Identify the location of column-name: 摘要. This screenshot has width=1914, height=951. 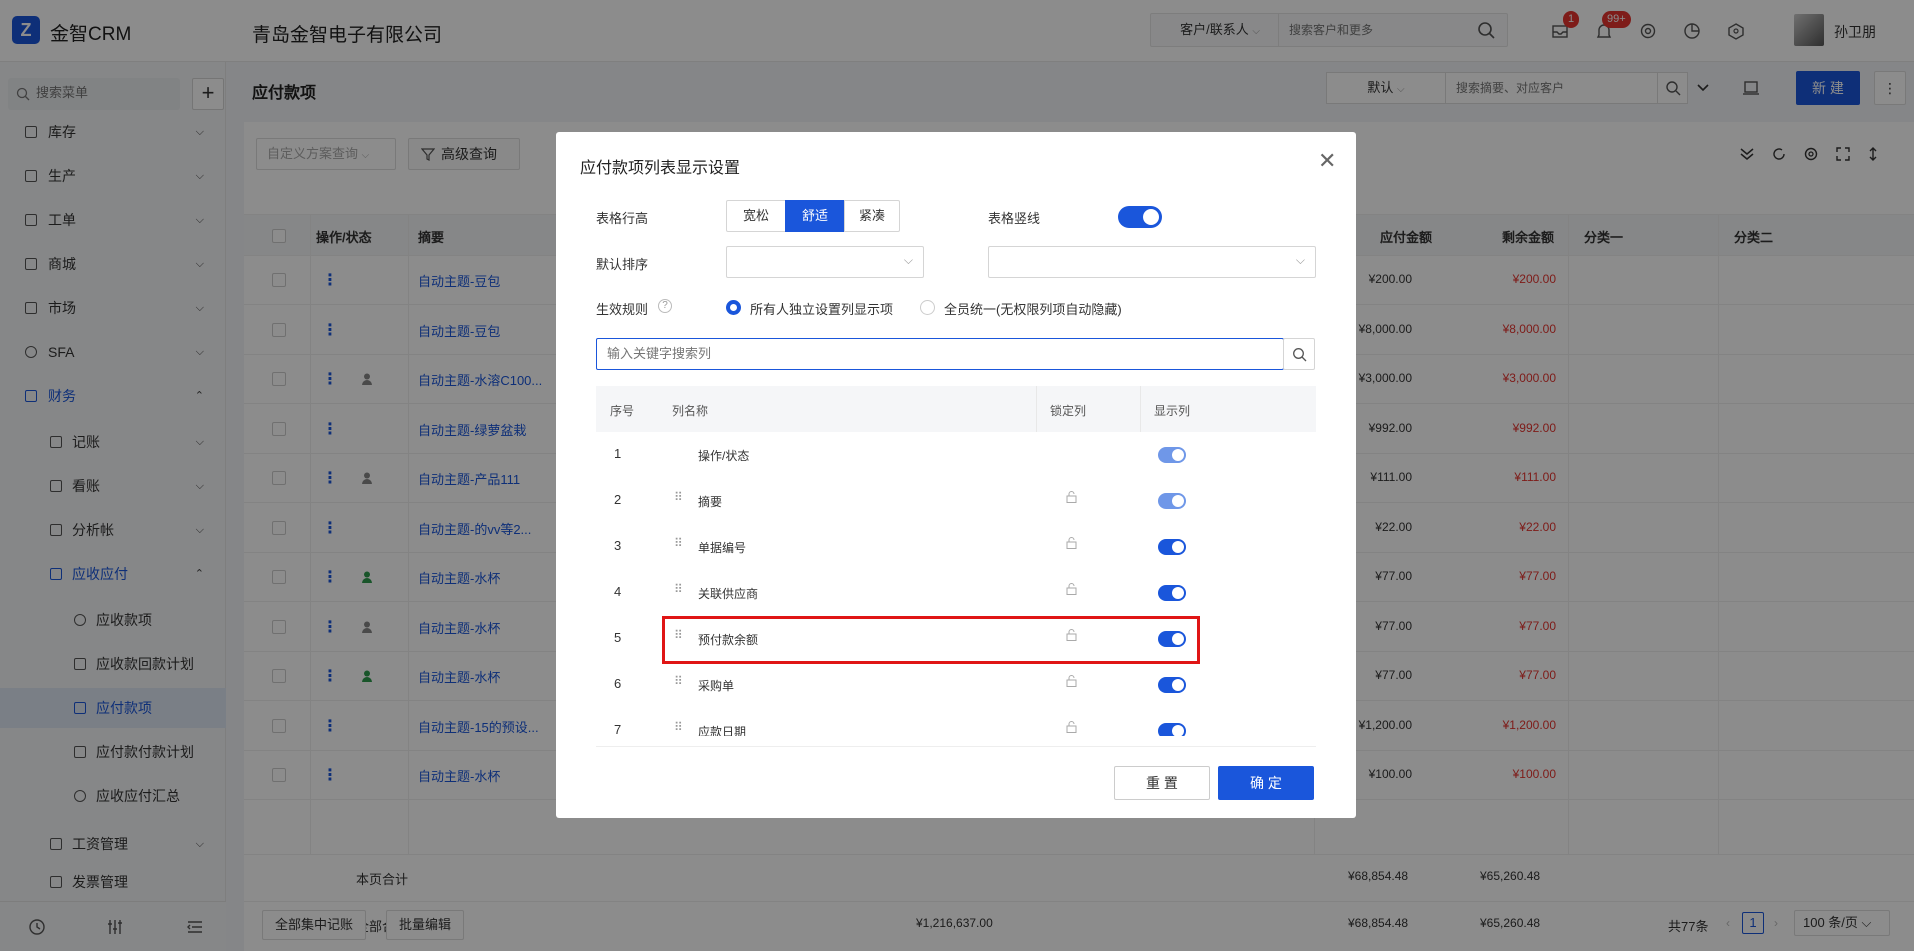
(710, 502).